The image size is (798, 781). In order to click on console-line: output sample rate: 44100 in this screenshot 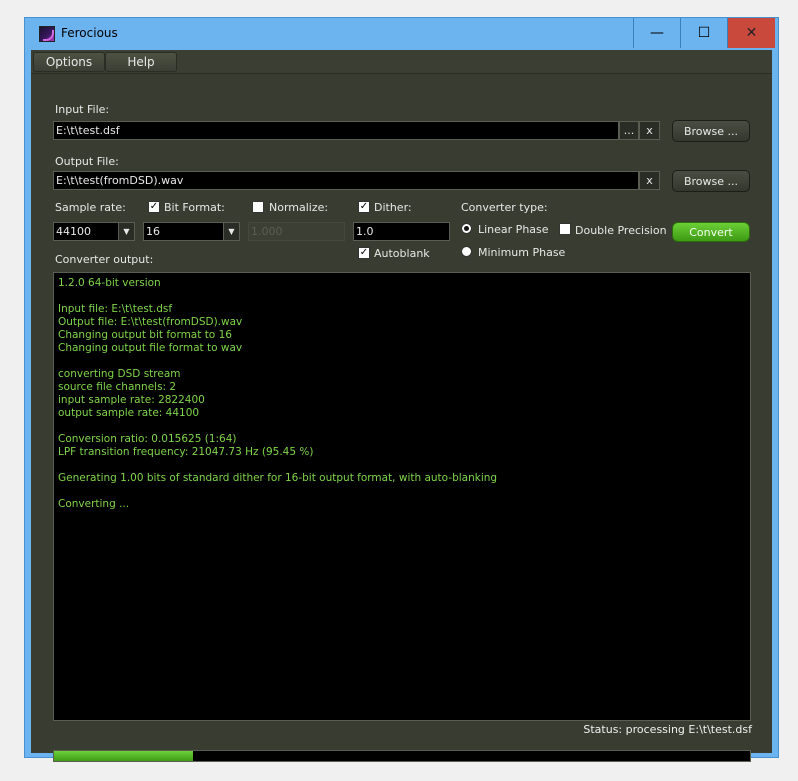, I will do `click(129, 413)`.